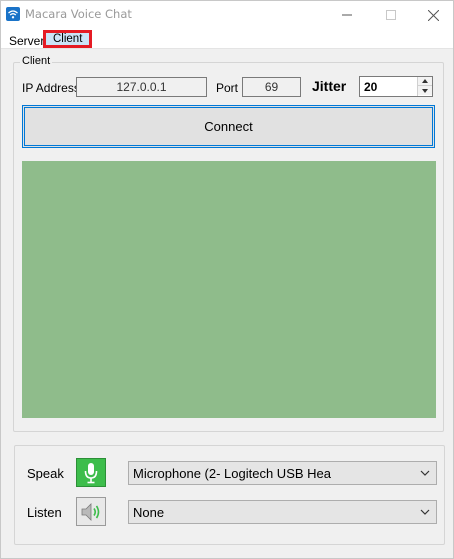 The width and height of the screenshot is (454, 559). I want to click on window-title: Macara Voice Chat, so click(78, 14).